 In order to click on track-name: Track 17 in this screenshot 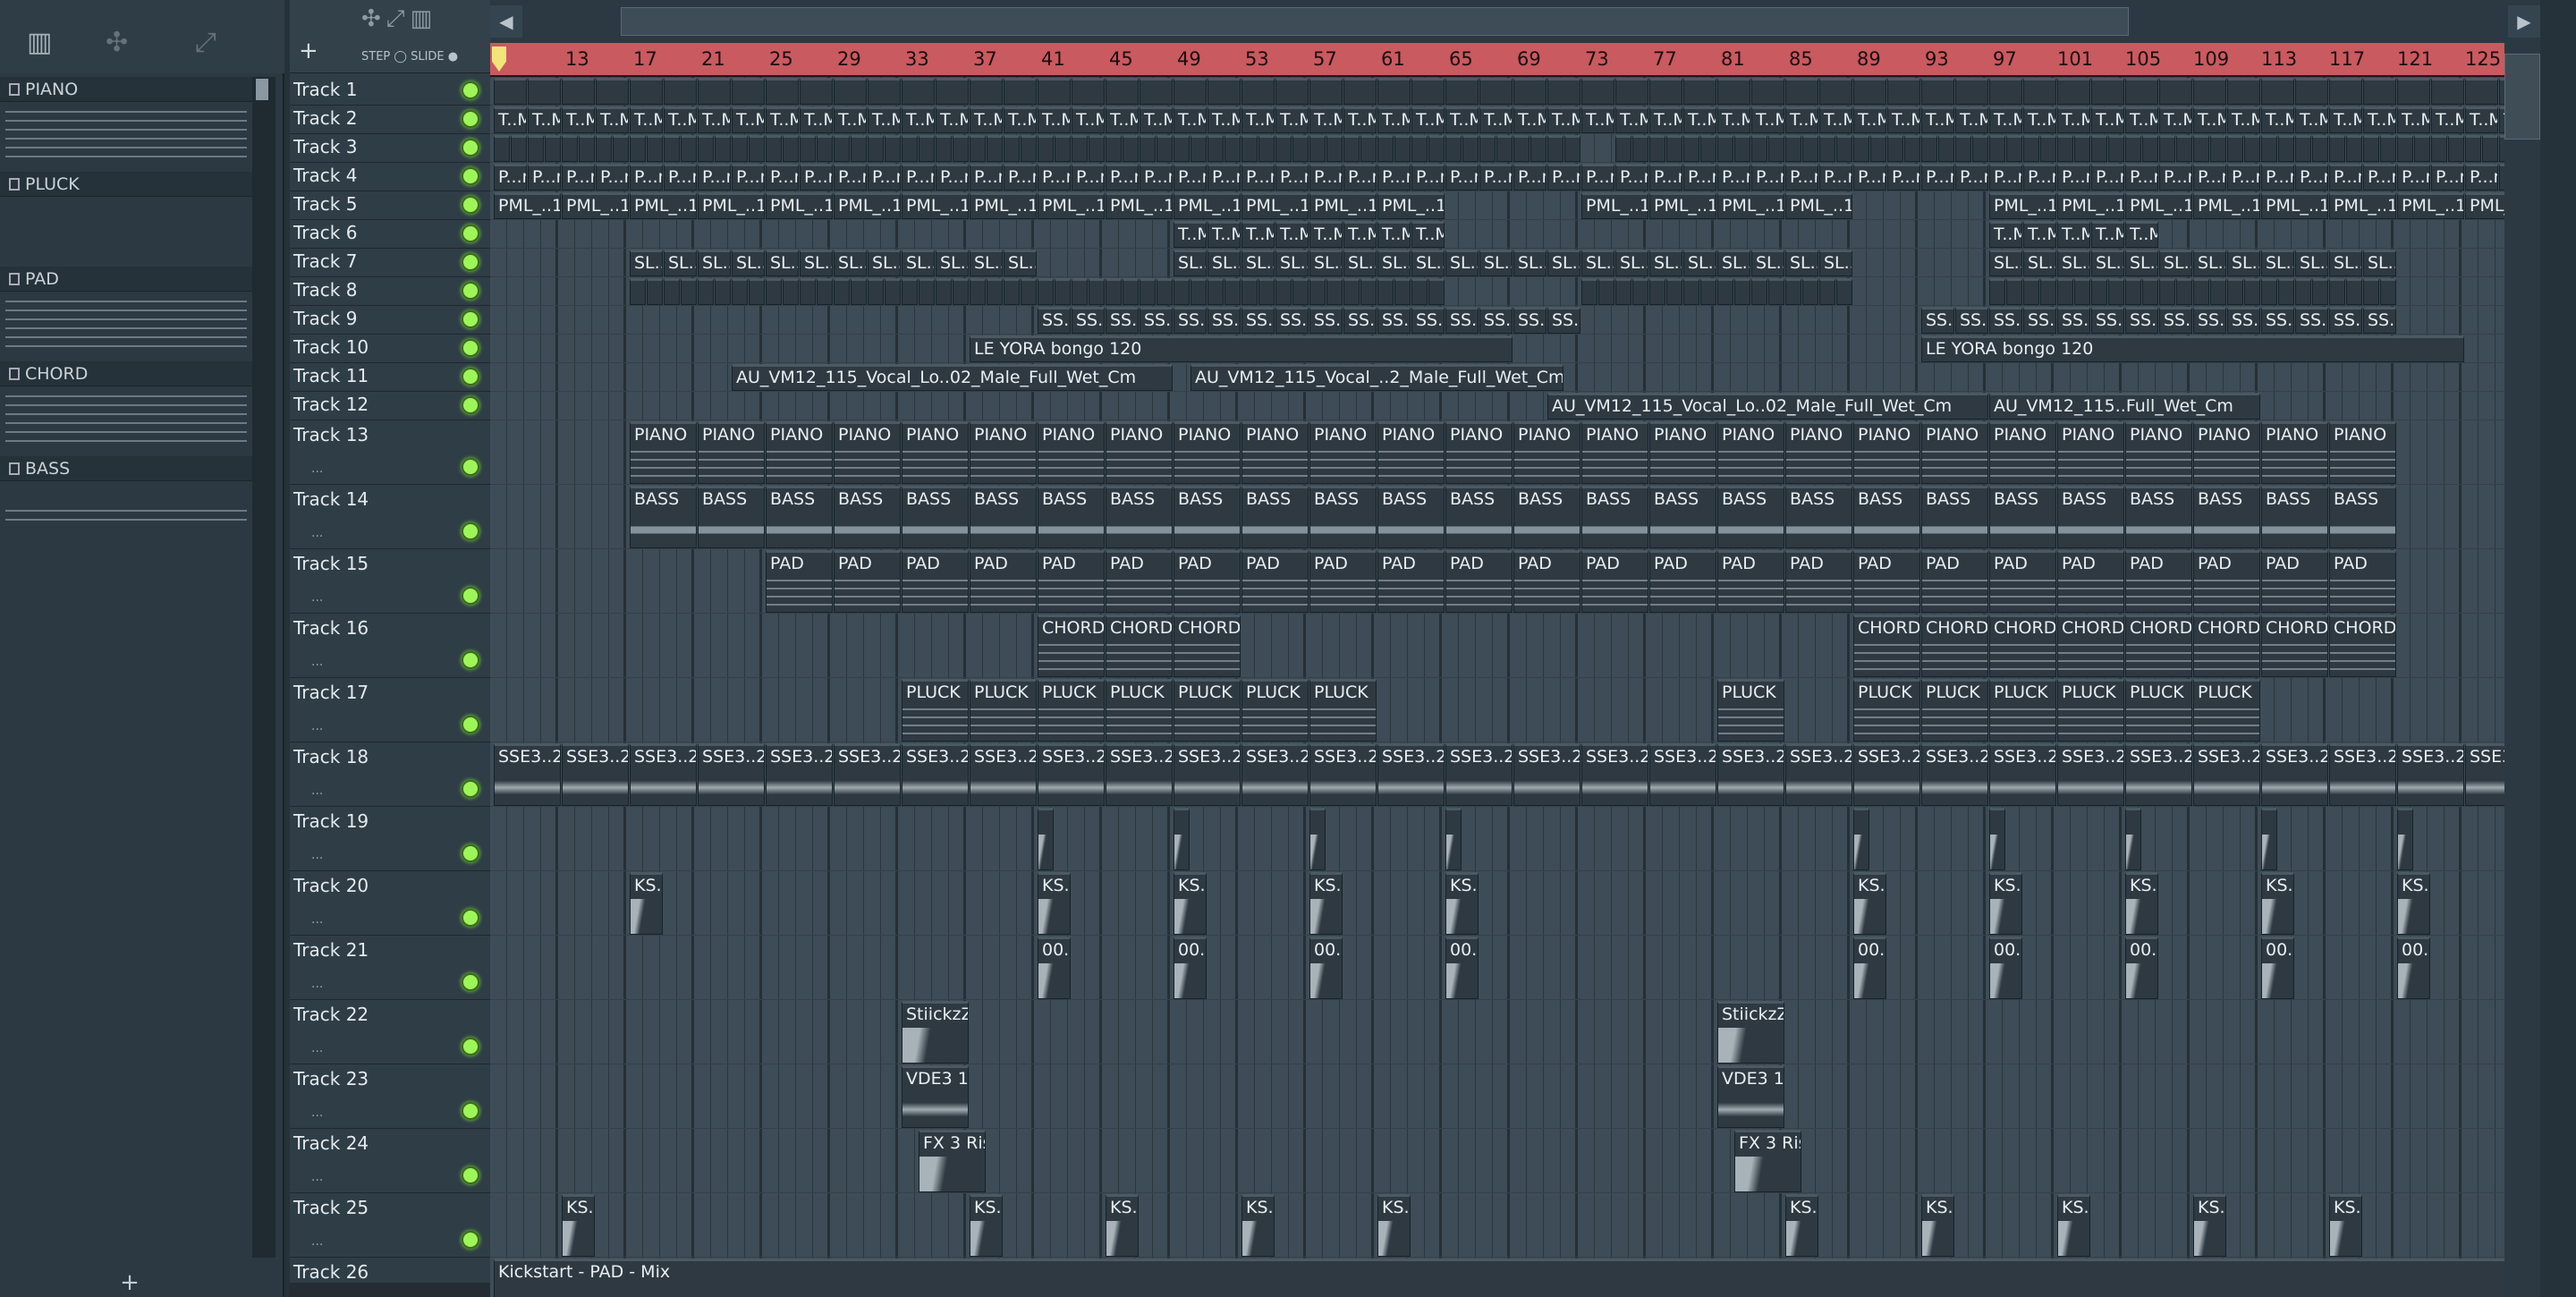, I will do `click(331, 692)`.